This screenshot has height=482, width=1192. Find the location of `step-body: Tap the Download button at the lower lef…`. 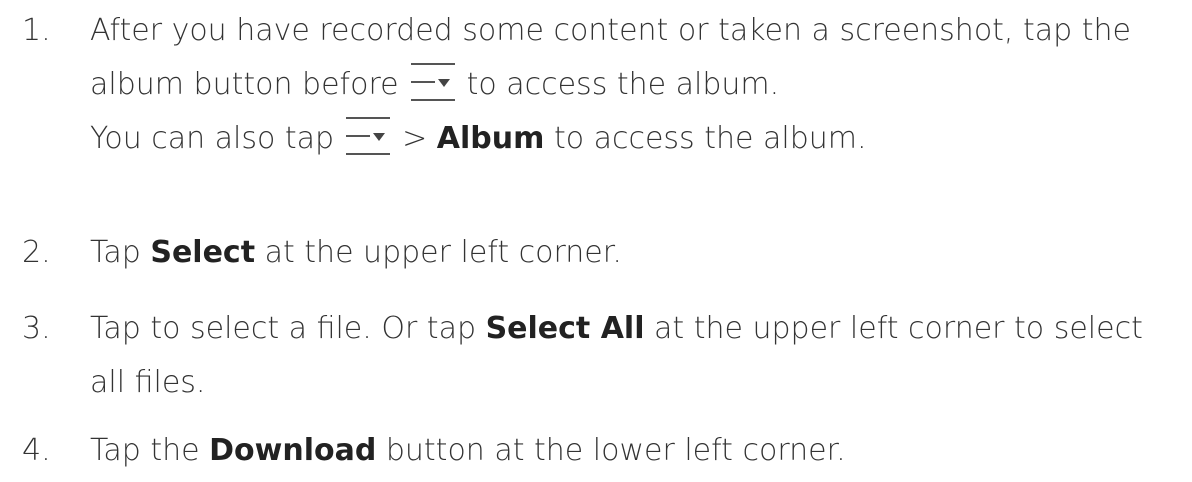

step-body: Tap the Download button at the lower lef… is located at coordinates (631, 451).